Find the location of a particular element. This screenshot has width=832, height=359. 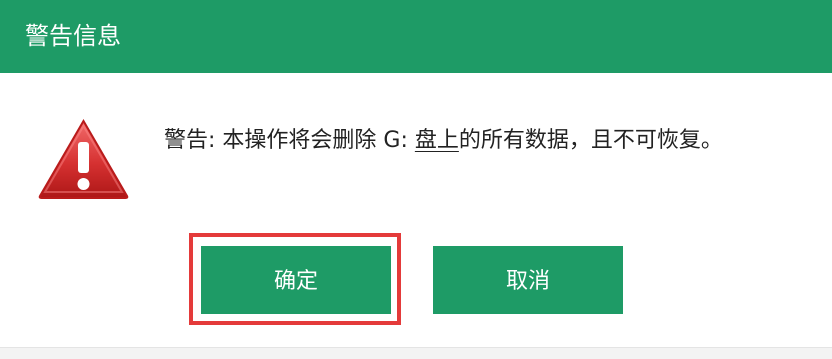

warning-message-prefix: 警告: 本操作将会删除 G: is located at coordinates (289, 140).